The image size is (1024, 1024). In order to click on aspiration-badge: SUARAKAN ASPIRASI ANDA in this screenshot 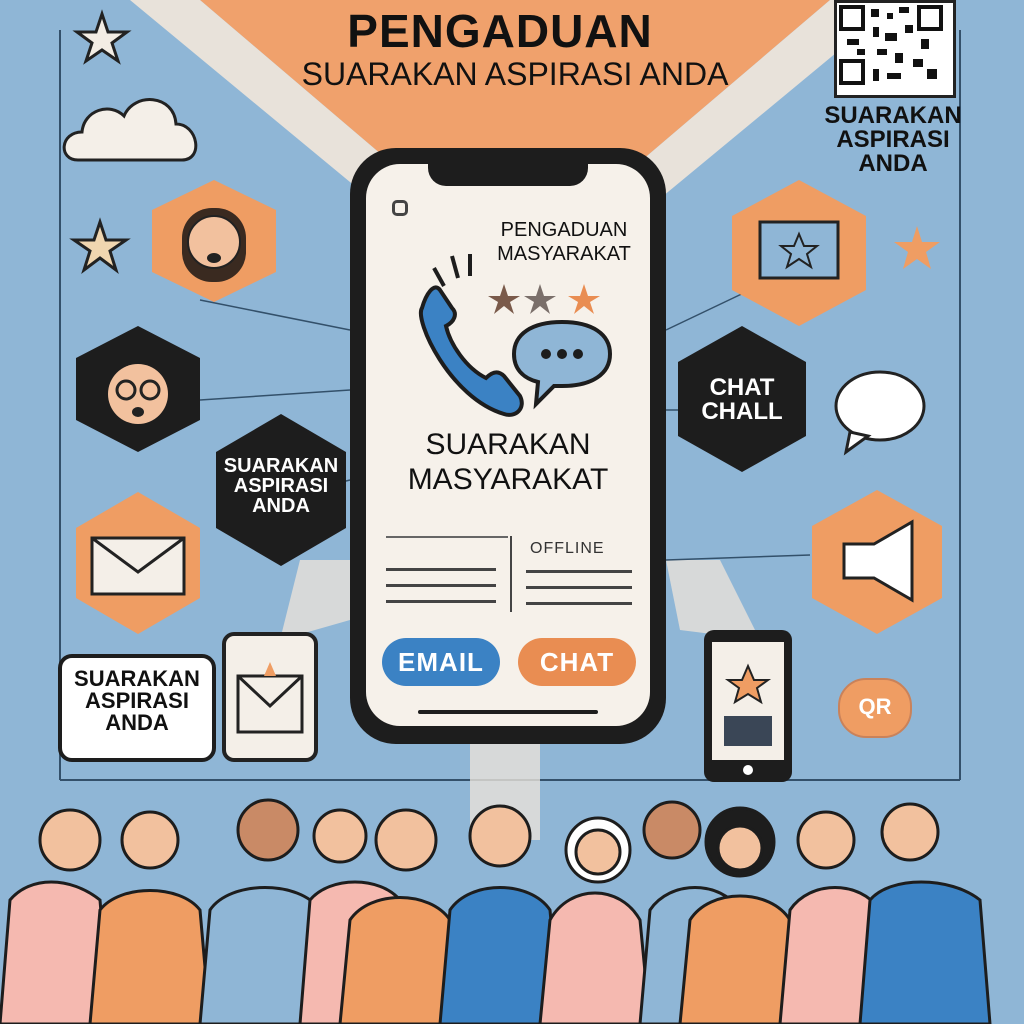, I will do `click(281, 490)`.